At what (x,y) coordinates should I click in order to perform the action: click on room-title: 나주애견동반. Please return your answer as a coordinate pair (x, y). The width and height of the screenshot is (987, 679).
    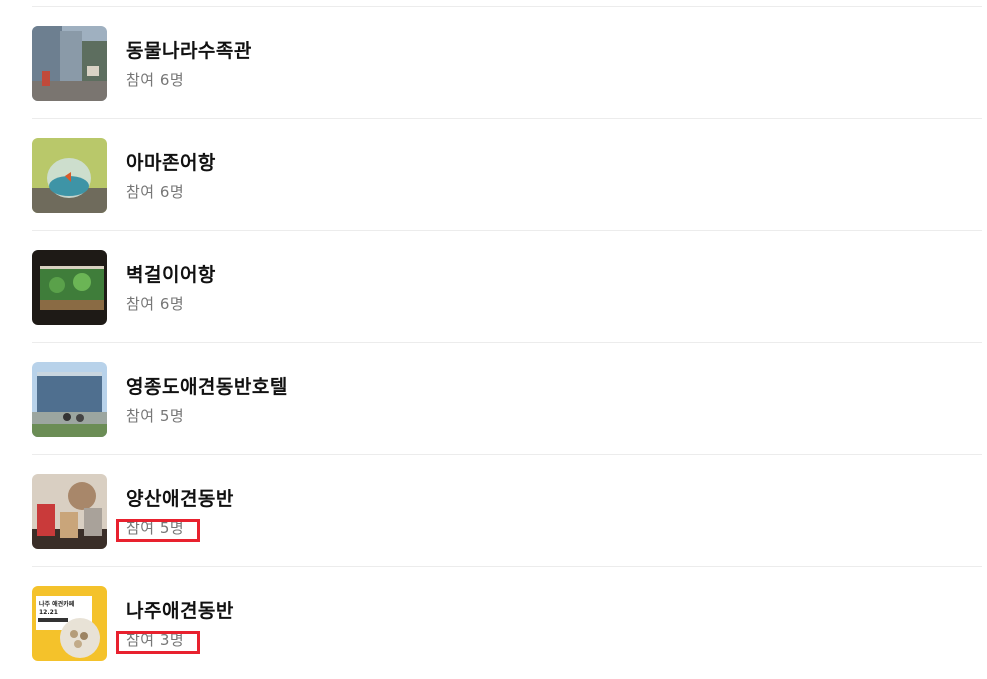
    Looking at the image, I should click on (180, 611).